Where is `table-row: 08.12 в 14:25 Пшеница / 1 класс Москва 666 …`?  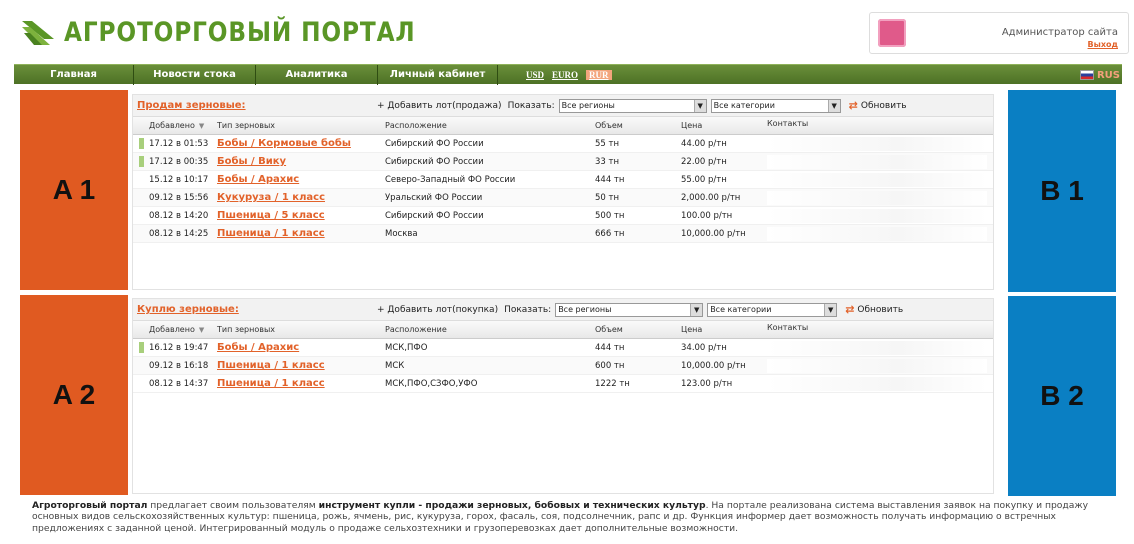
table-row: 08.12 в 14:25 Пшеница / 1 класс Москва 666 … is located at coordinates (563, 234).